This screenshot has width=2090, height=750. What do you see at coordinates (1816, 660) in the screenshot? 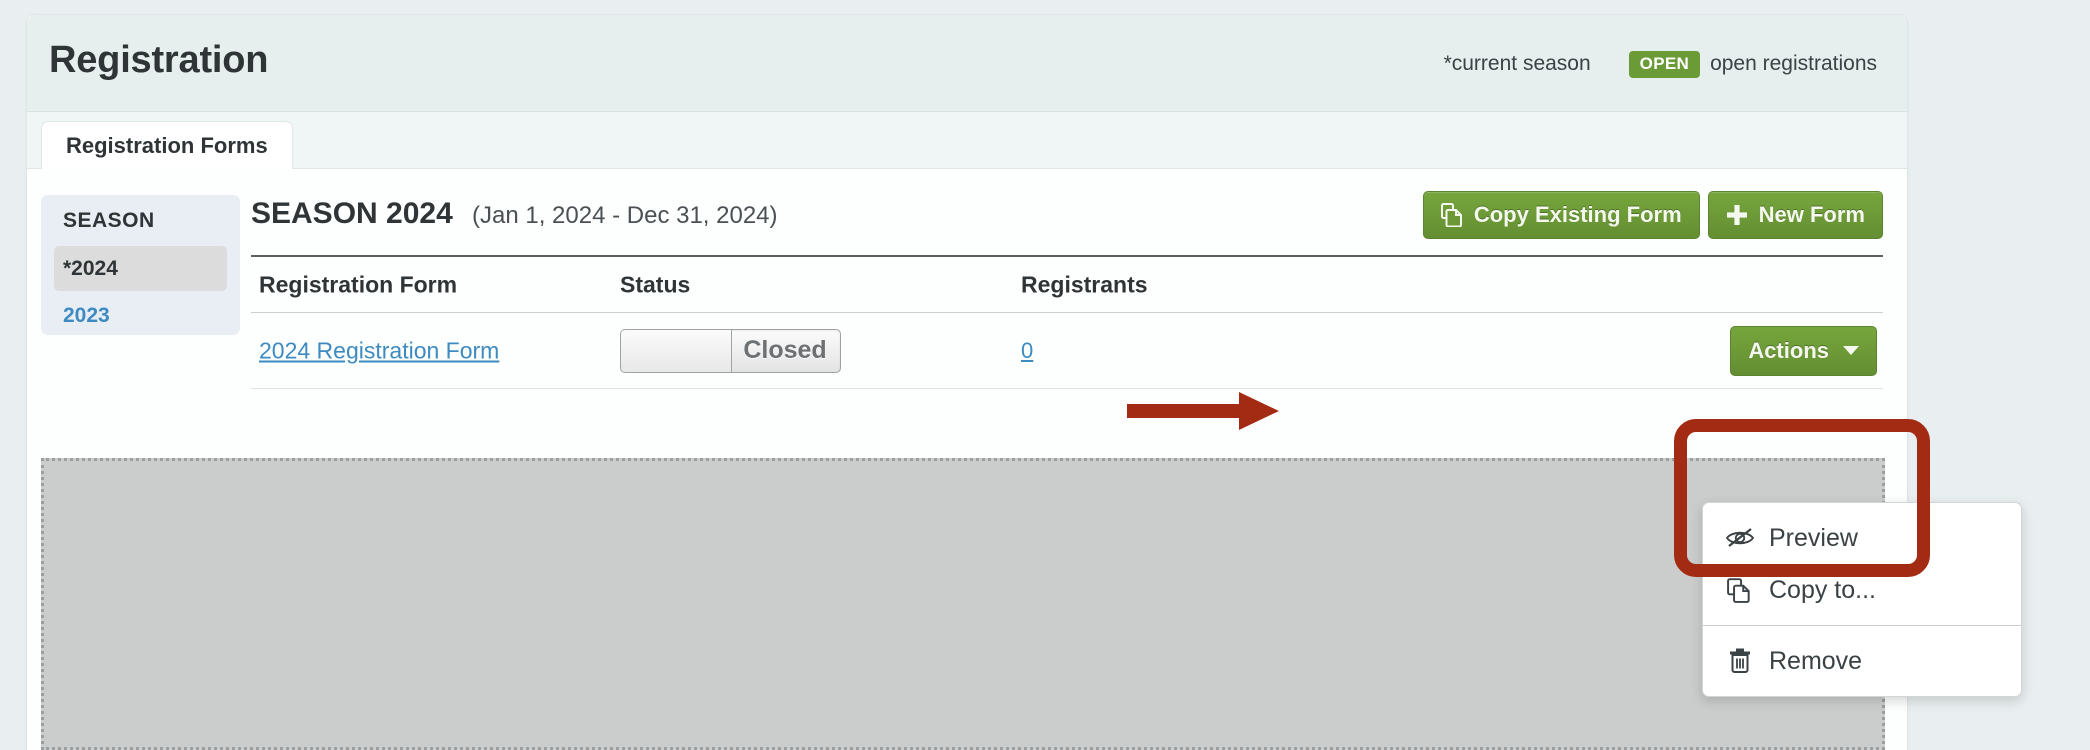
I see `menu-item-label: Remove` at bounding box center [1816, 660].